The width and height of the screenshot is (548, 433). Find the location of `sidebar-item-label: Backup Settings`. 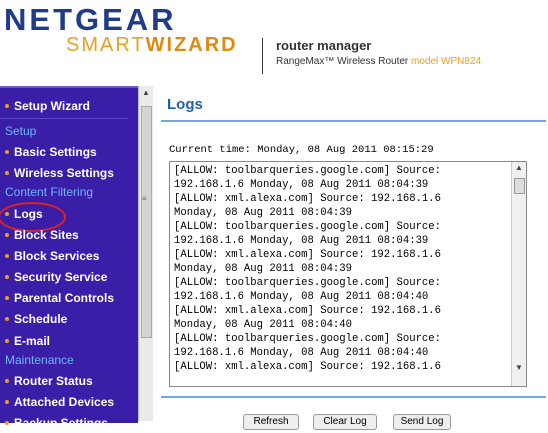

sidebar-item-label: Backup Settings is located at coordinates (61, 423).